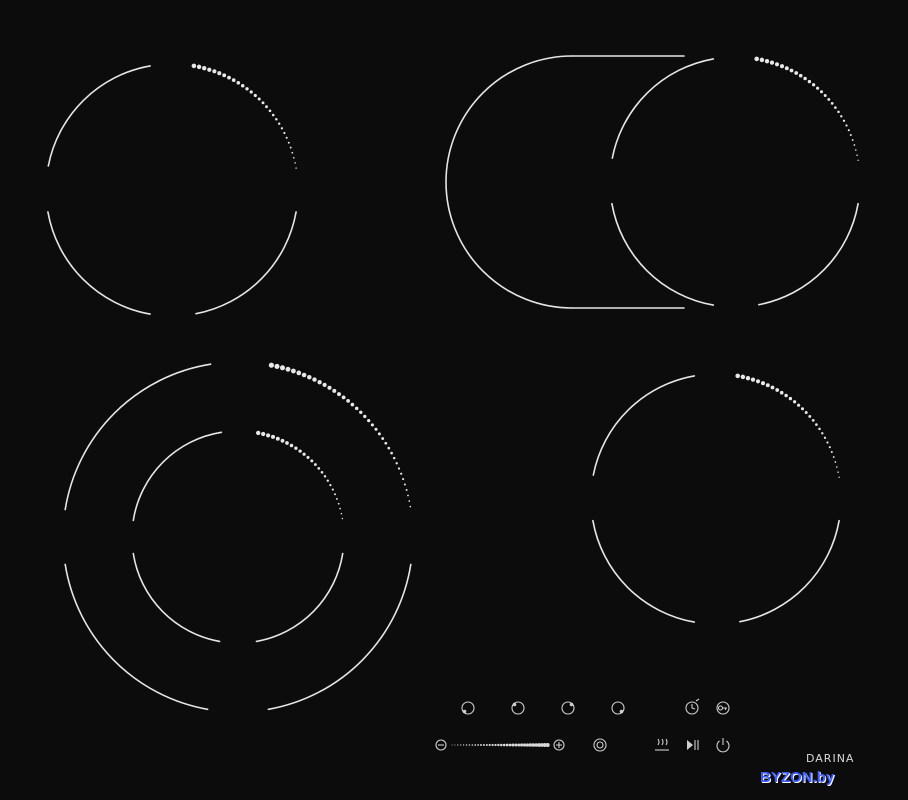  I want to click on keep-warm-button, so click(662, 744).